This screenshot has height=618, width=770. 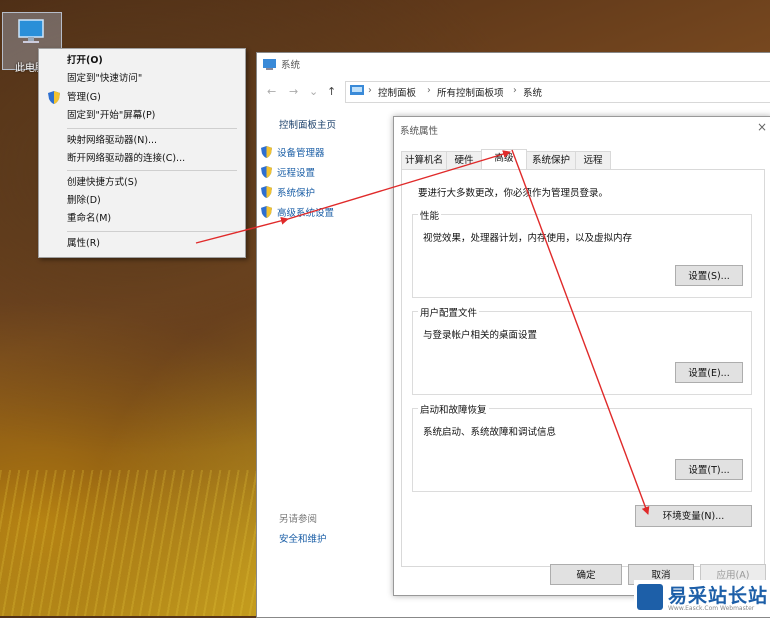 I want to click on group-desc: 系统启动、系统故障和调试信息, so click(x=490, y=432).